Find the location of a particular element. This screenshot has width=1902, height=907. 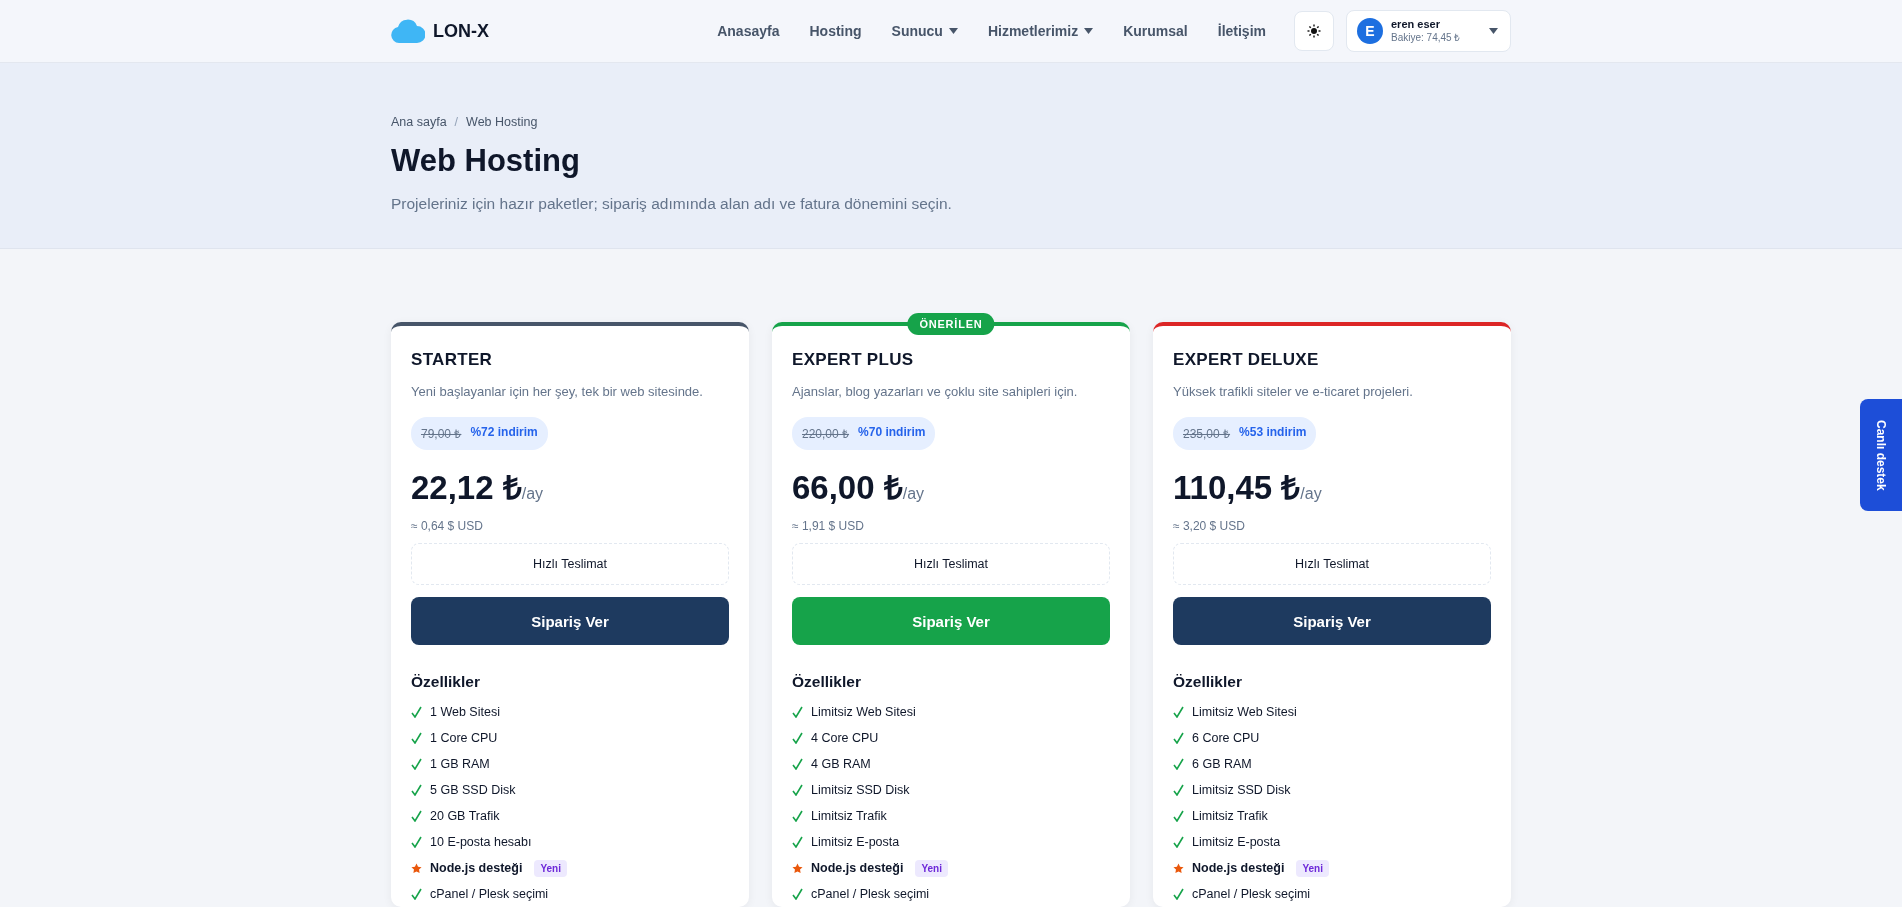

recommended-badge: ÖNERİLEN is located at coordinates (951, 324).